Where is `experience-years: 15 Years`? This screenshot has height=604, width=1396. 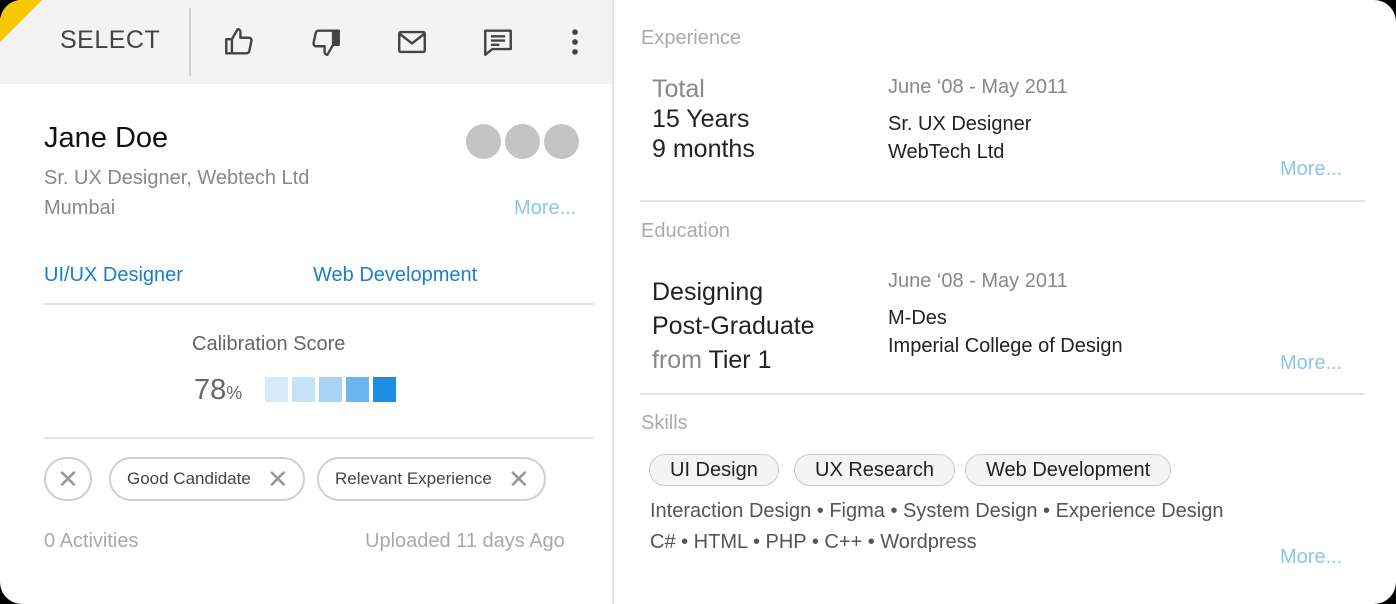 experience-years: 15 Years is located at coordinates (701, 119).